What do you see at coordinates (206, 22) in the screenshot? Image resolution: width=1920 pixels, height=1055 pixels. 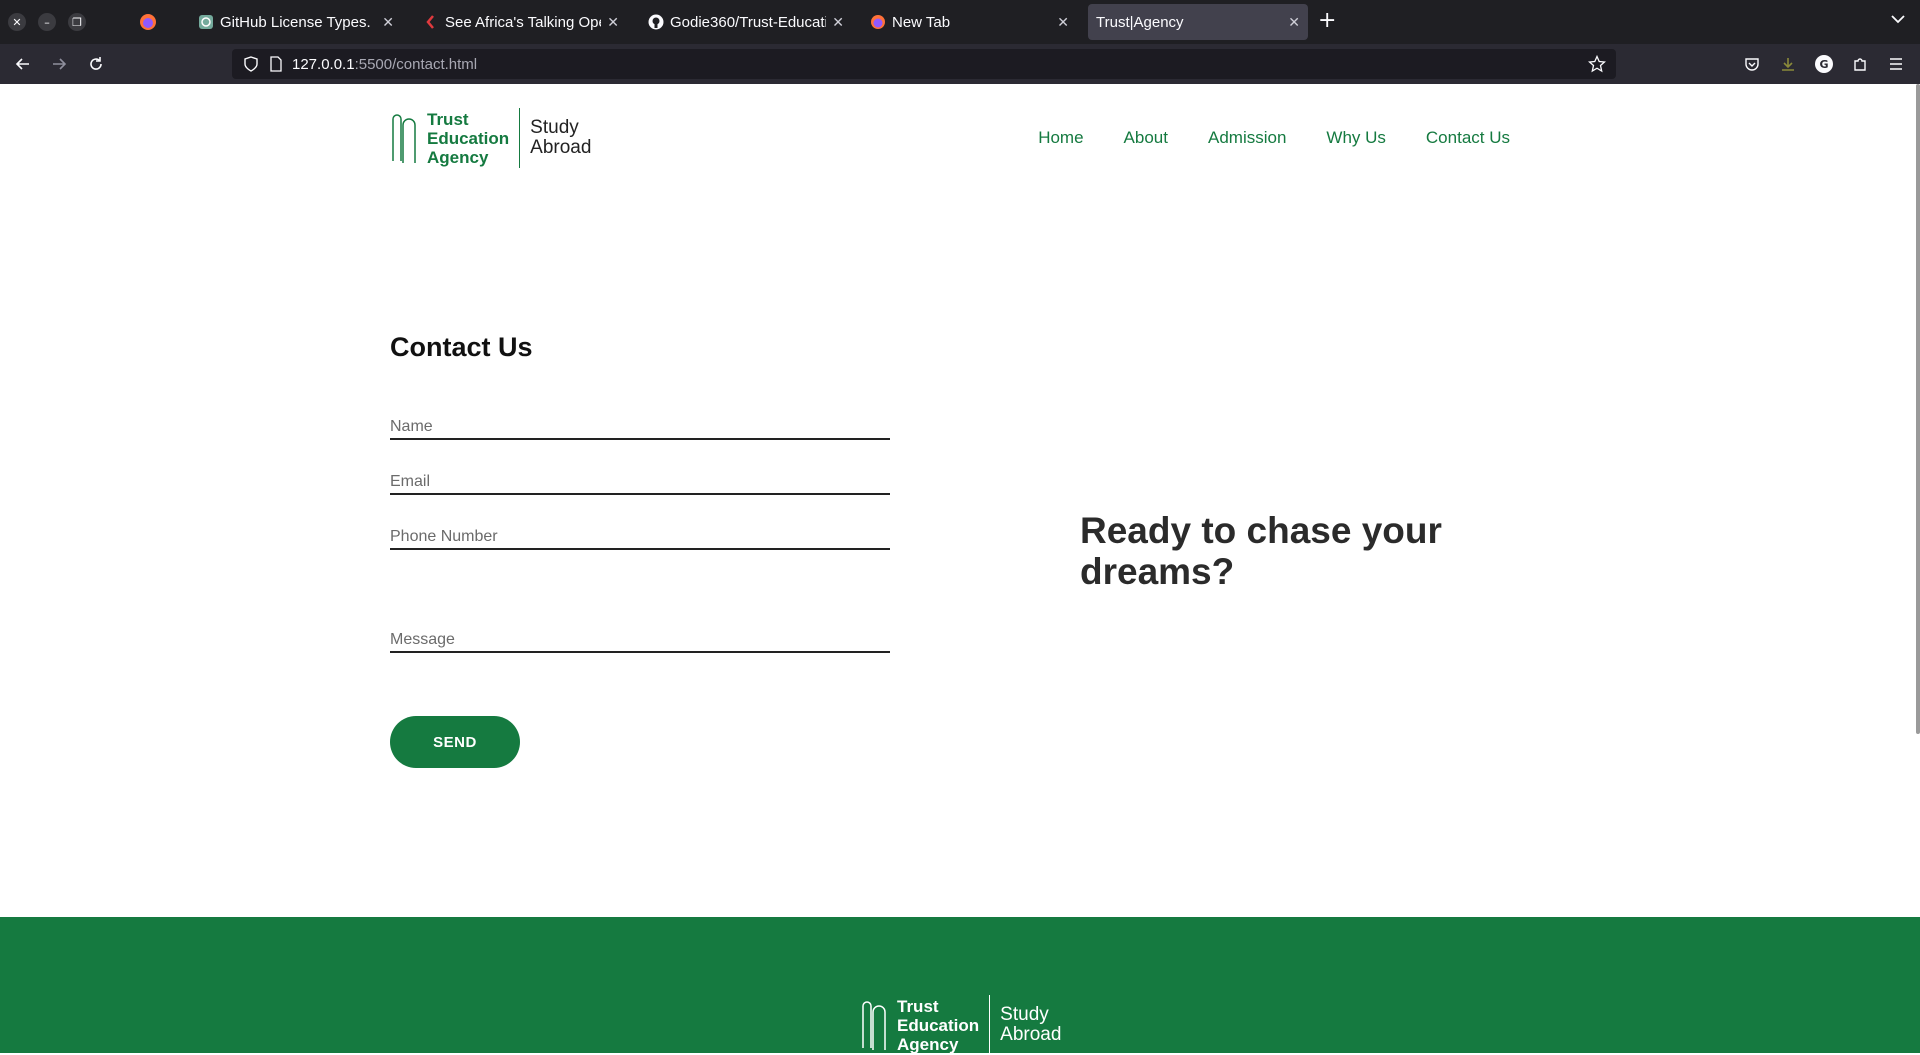 I see `chat-icon` at bounding box center [206, 22].